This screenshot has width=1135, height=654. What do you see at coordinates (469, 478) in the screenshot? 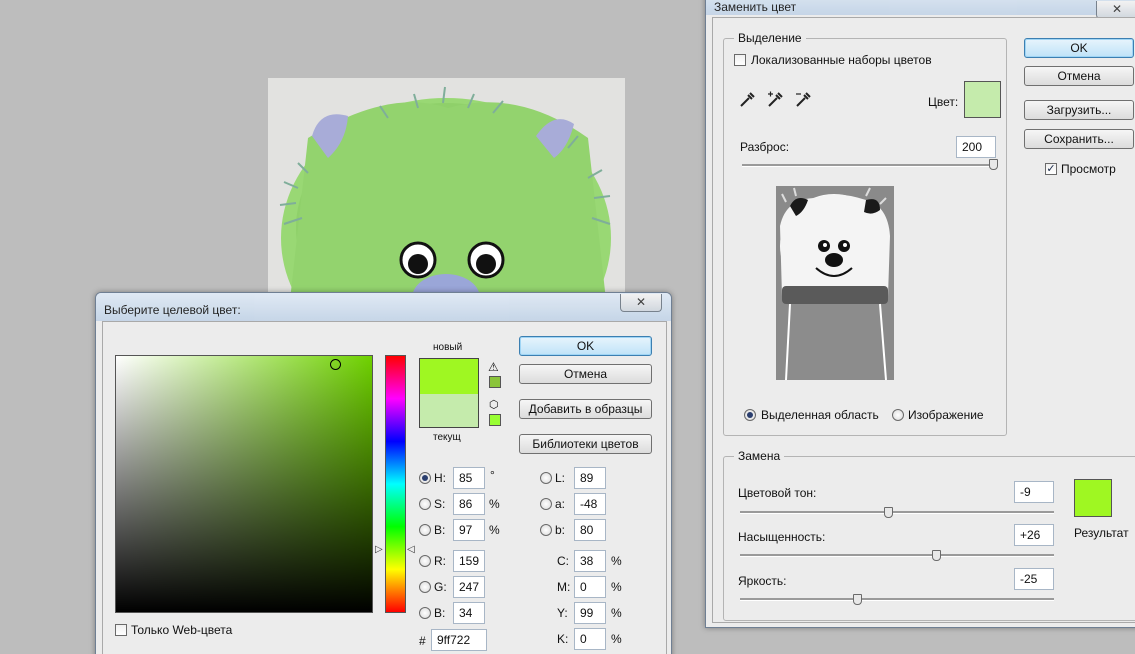
I see `h-input: 85` at bounding box center [469, 478].